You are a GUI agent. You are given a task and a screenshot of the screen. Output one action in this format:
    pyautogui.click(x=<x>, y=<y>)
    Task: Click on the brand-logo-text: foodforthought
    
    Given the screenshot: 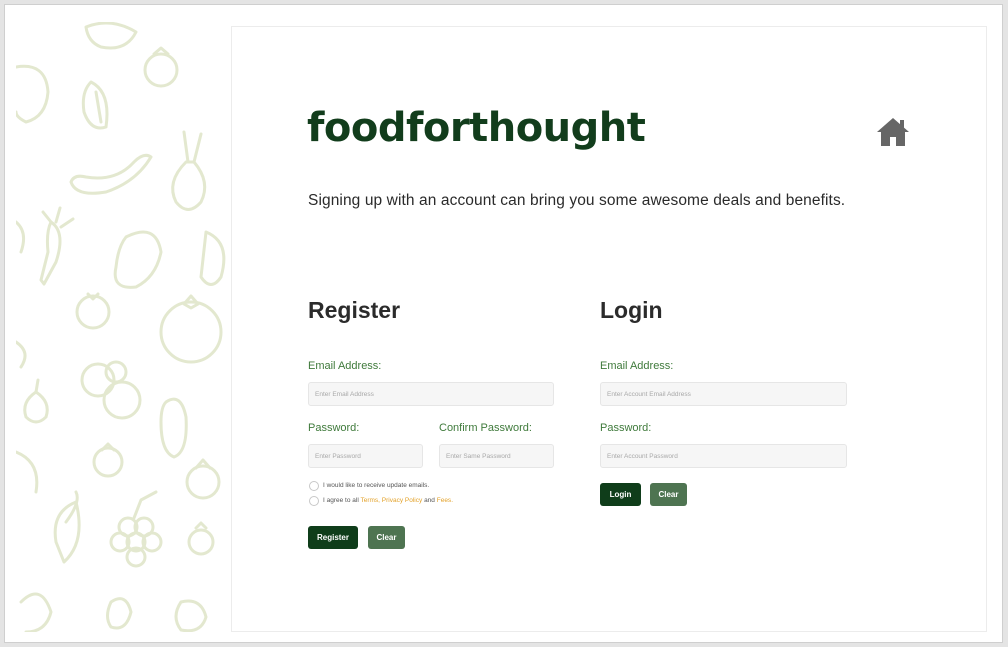 What is the action you would take?
    pyautogui.click(x=476, y=128)
    